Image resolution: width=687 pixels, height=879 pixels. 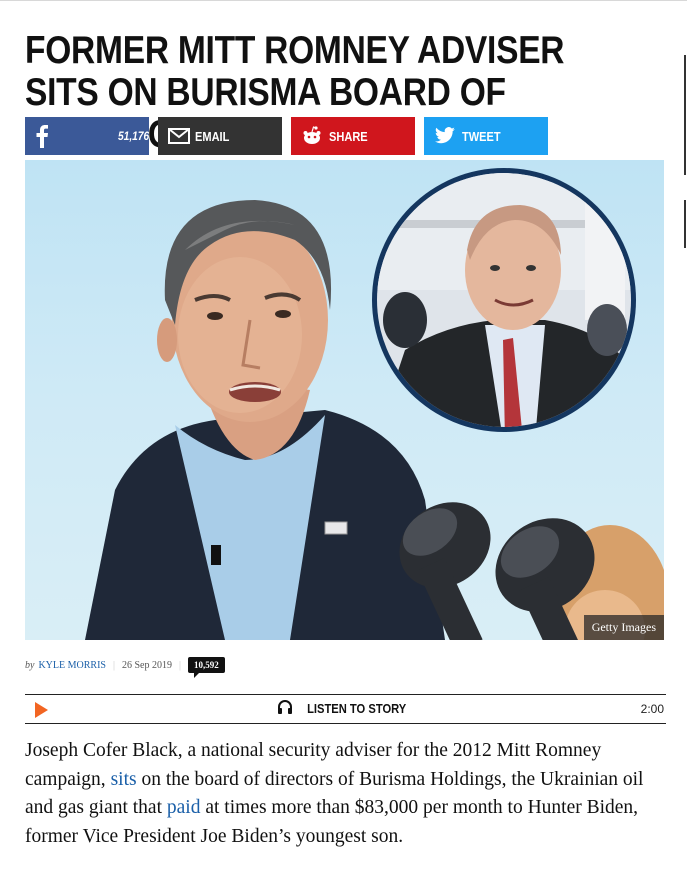 I want to click on publish-date: 26 Sep 2019, so click(x=146, y=665).